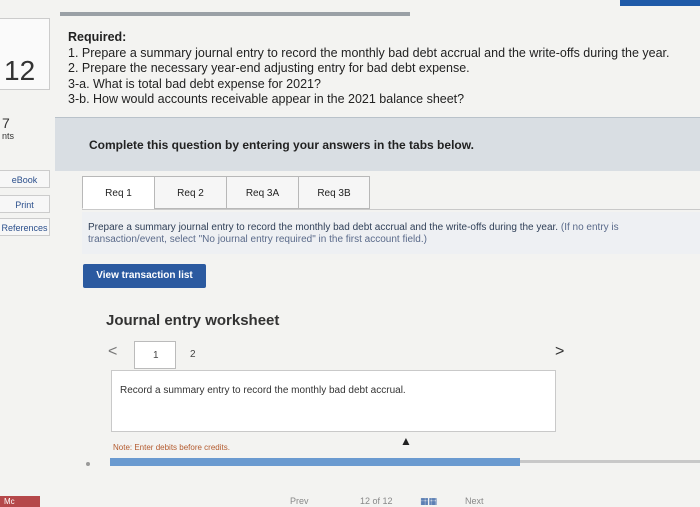  Describe the element at coordinates (118, 192) in the screenshot. I see `tab-req-1: Req 1` at that location.